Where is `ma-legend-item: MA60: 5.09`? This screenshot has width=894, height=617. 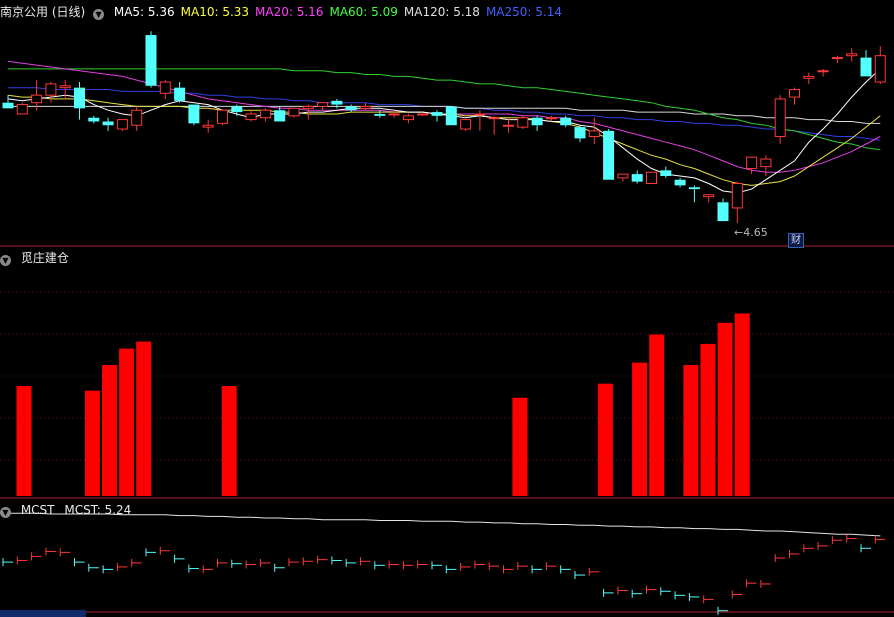
ma-legend-item: MA60: 5.09 is located at coordinates (363, 12).